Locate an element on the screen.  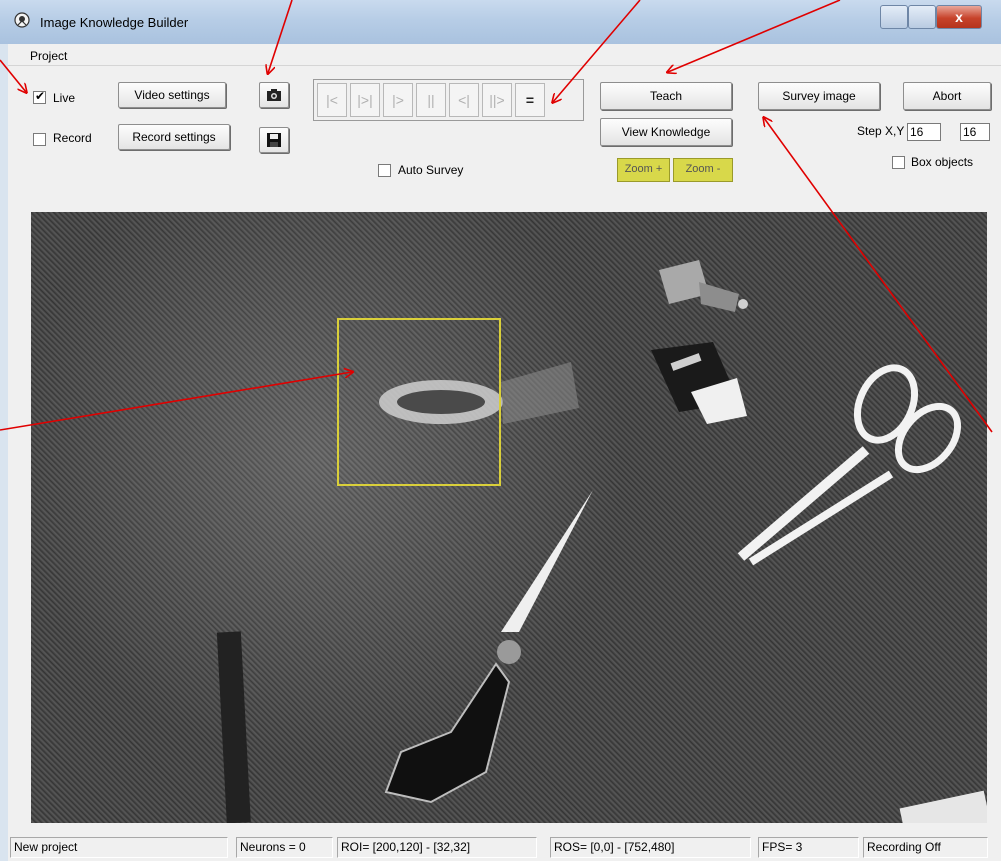
record-label: Record is located at coordinates (72, 138).